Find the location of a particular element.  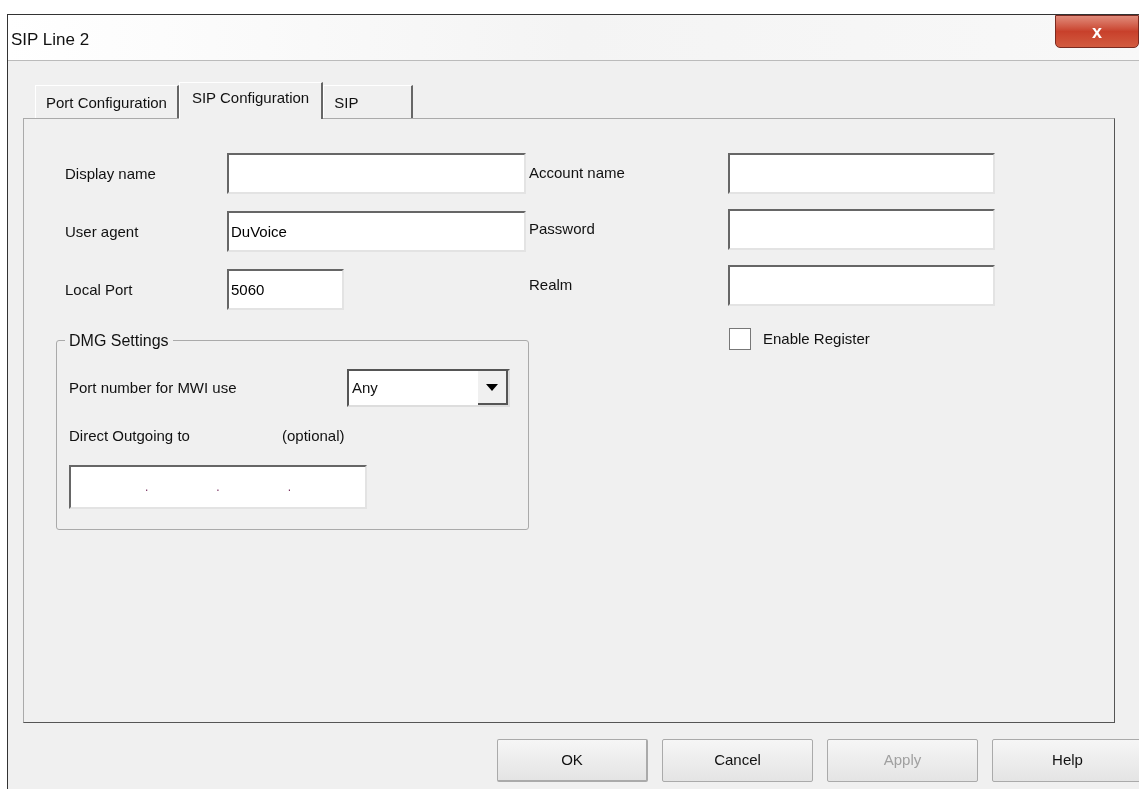

field-label: Account name is located at coordinates (577, 173).